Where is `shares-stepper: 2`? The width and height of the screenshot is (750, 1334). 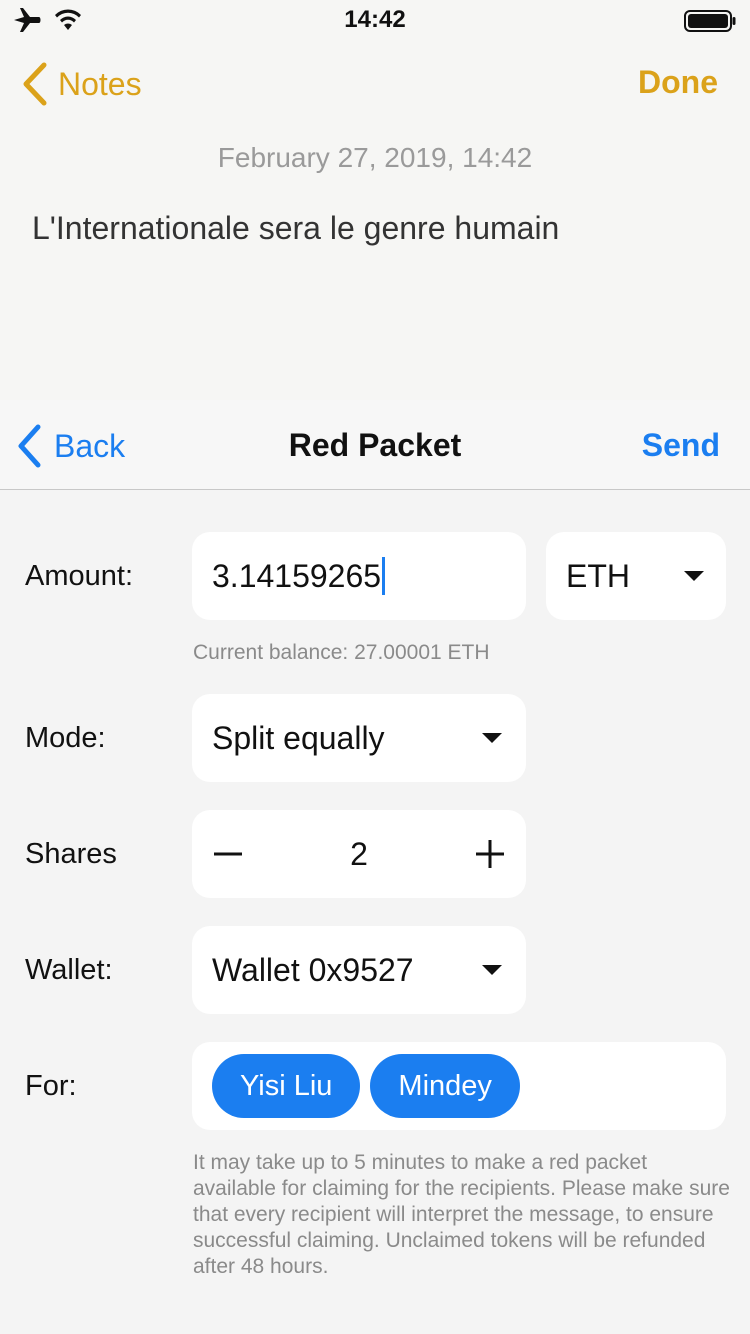 shares-stepper: 2 is located at coordinates (359, 854).